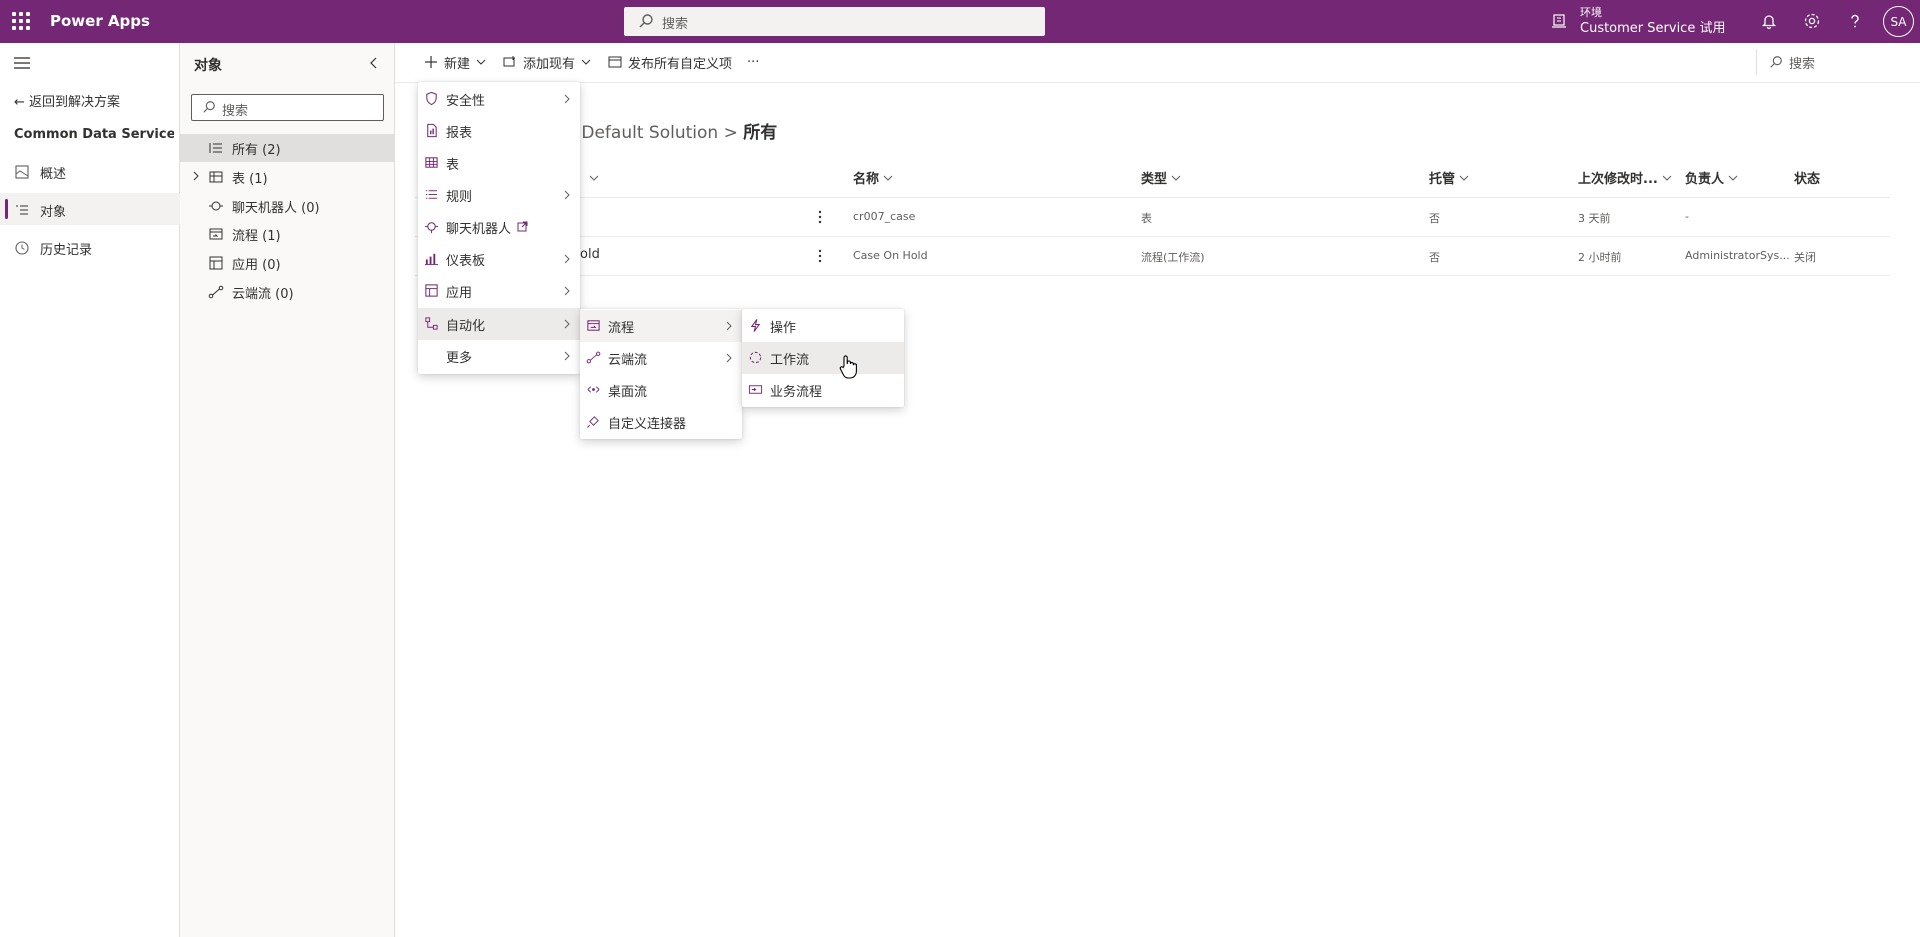  Describe the element at coordinates (90, 171) in the screenshot. I see `nav-item-overview: 概述` at that location.